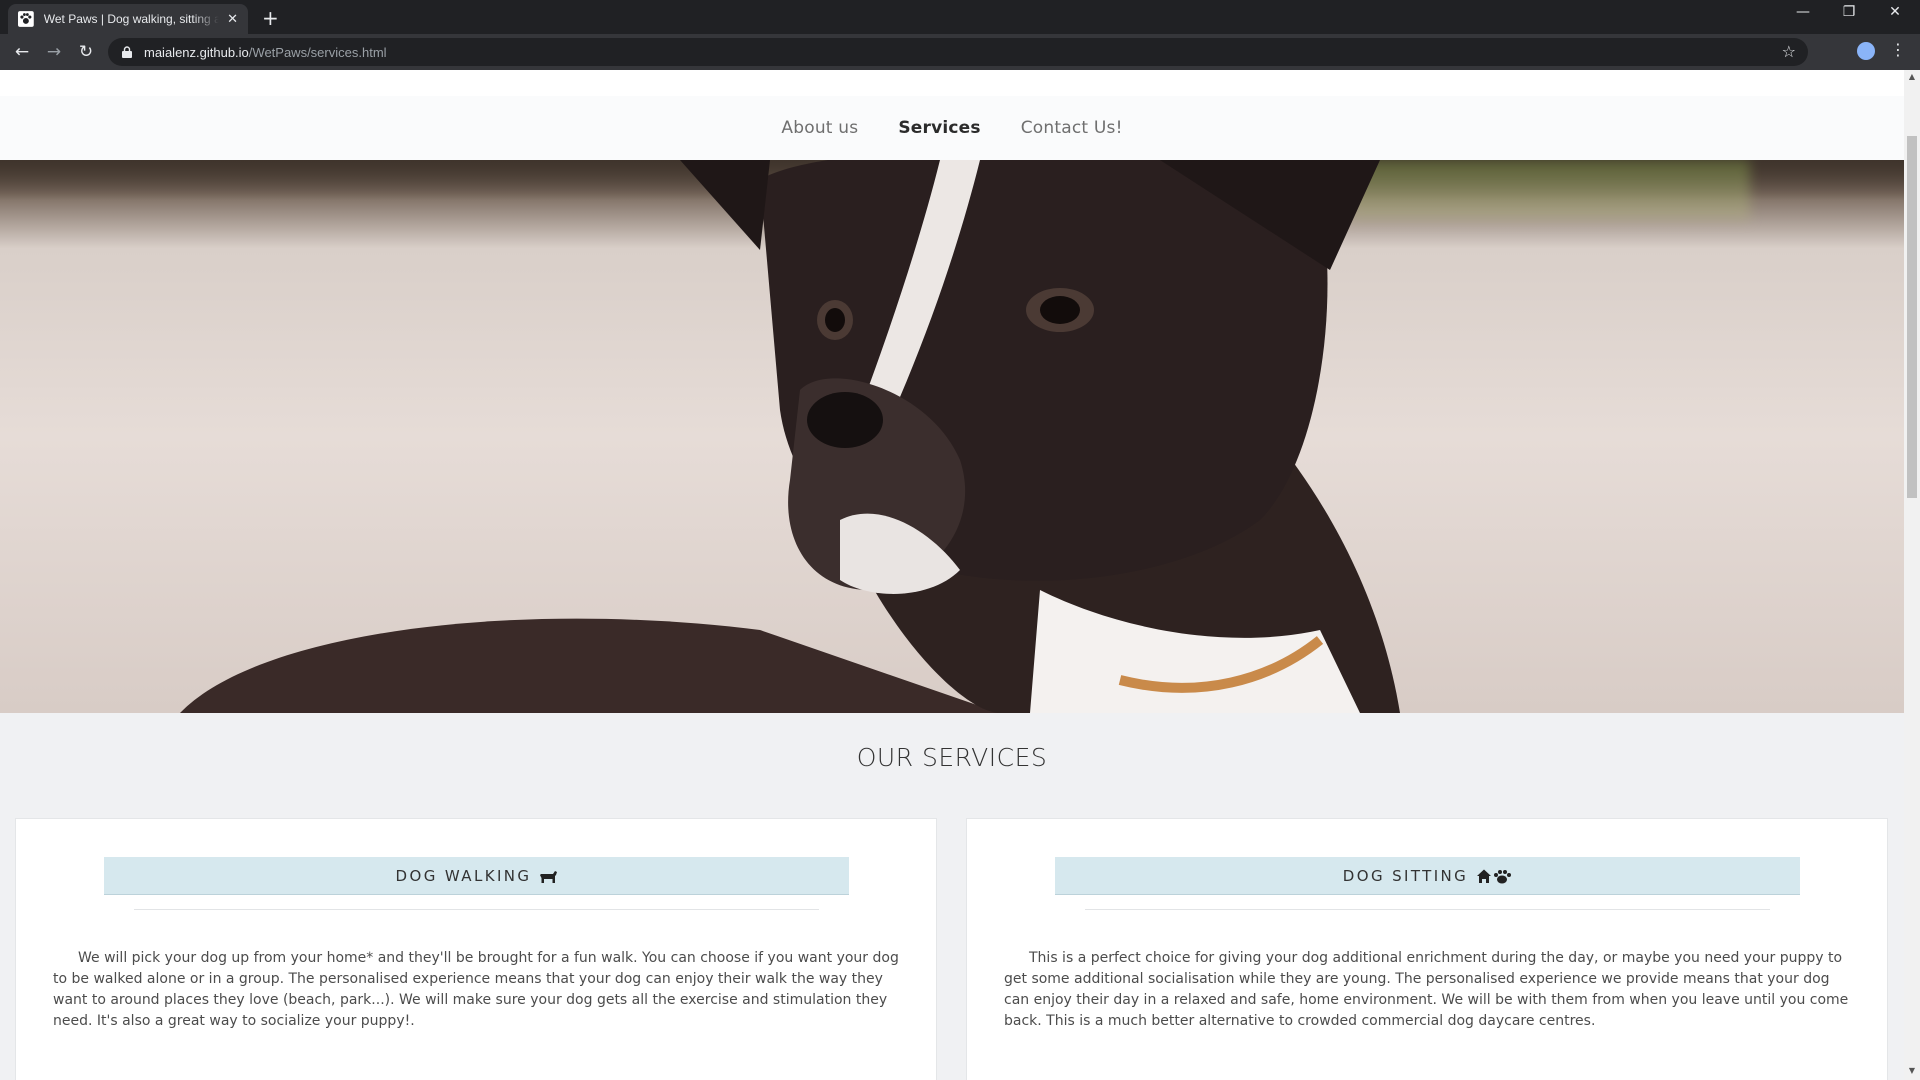 This screenshot has width=1920, height=1080. I want to click on back-button: ←, so click(22, 52).